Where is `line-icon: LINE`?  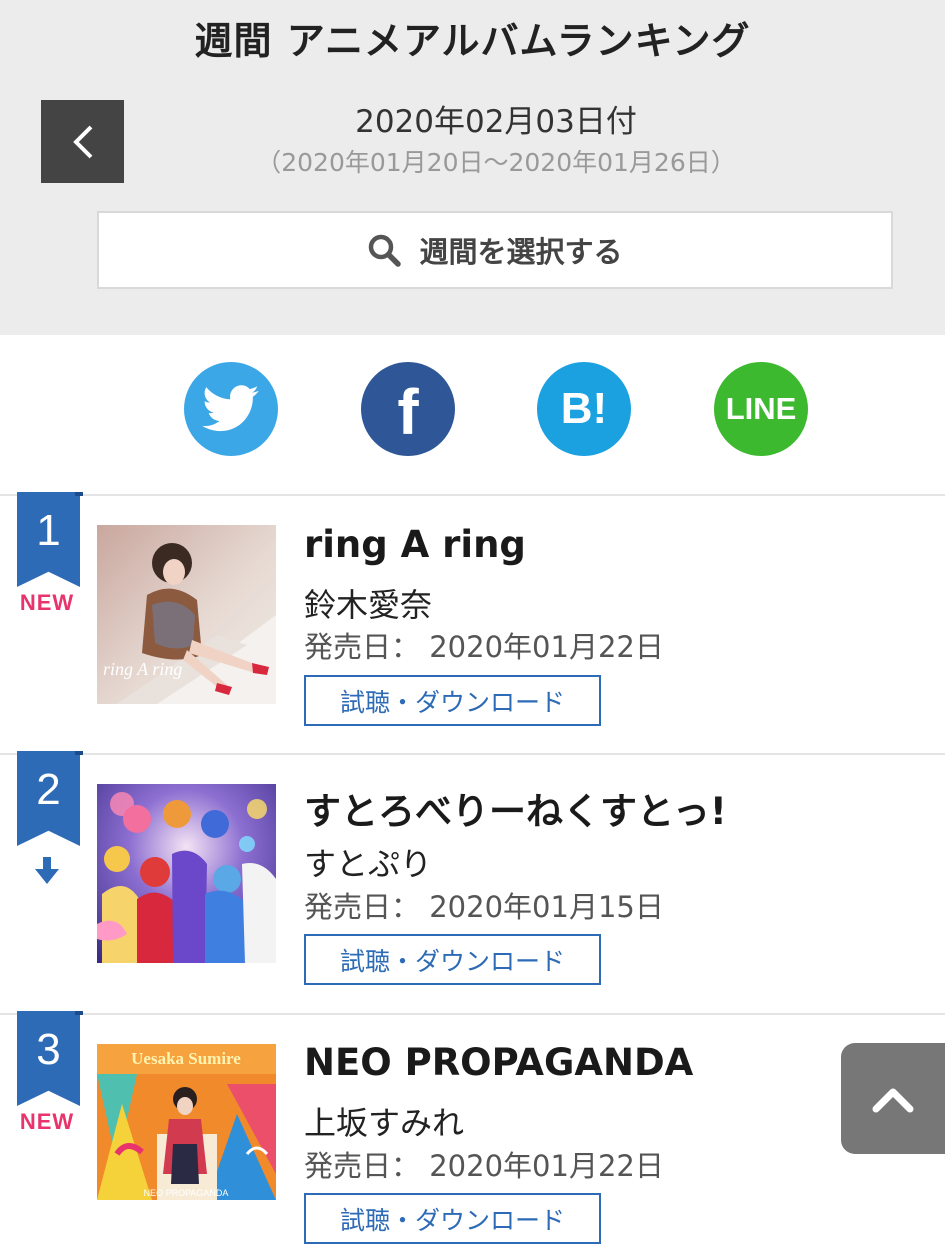 line-icon: LINE is located at coordinates (761, 408).